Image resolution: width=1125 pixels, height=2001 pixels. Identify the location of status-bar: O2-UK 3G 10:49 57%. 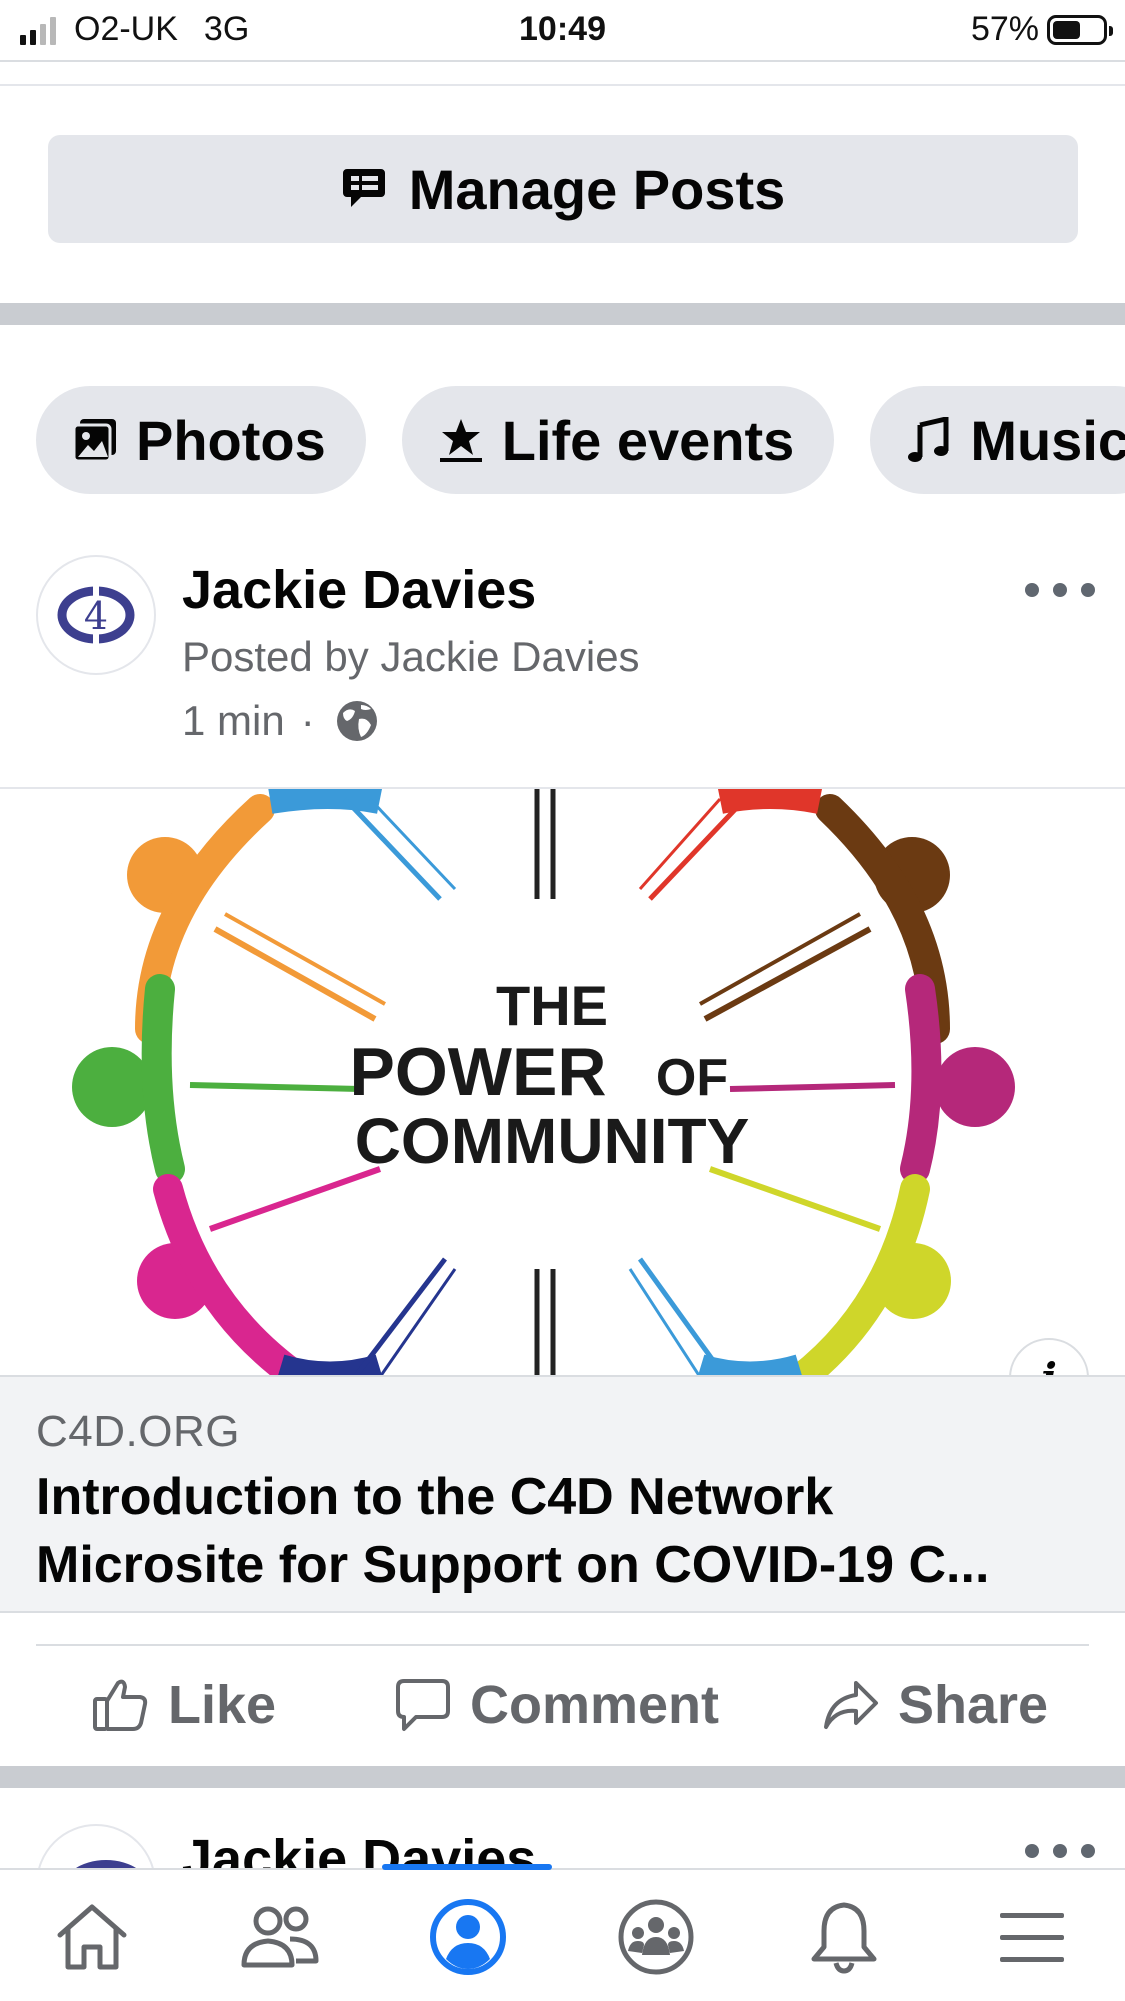
(562, 31).